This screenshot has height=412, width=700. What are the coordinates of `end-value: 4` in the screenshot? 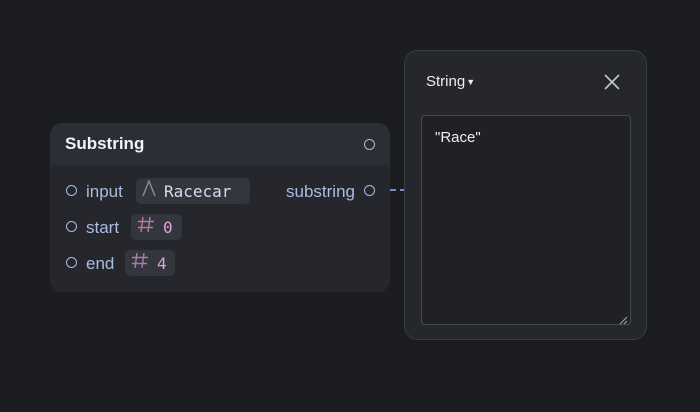 It's located at (162, 263).